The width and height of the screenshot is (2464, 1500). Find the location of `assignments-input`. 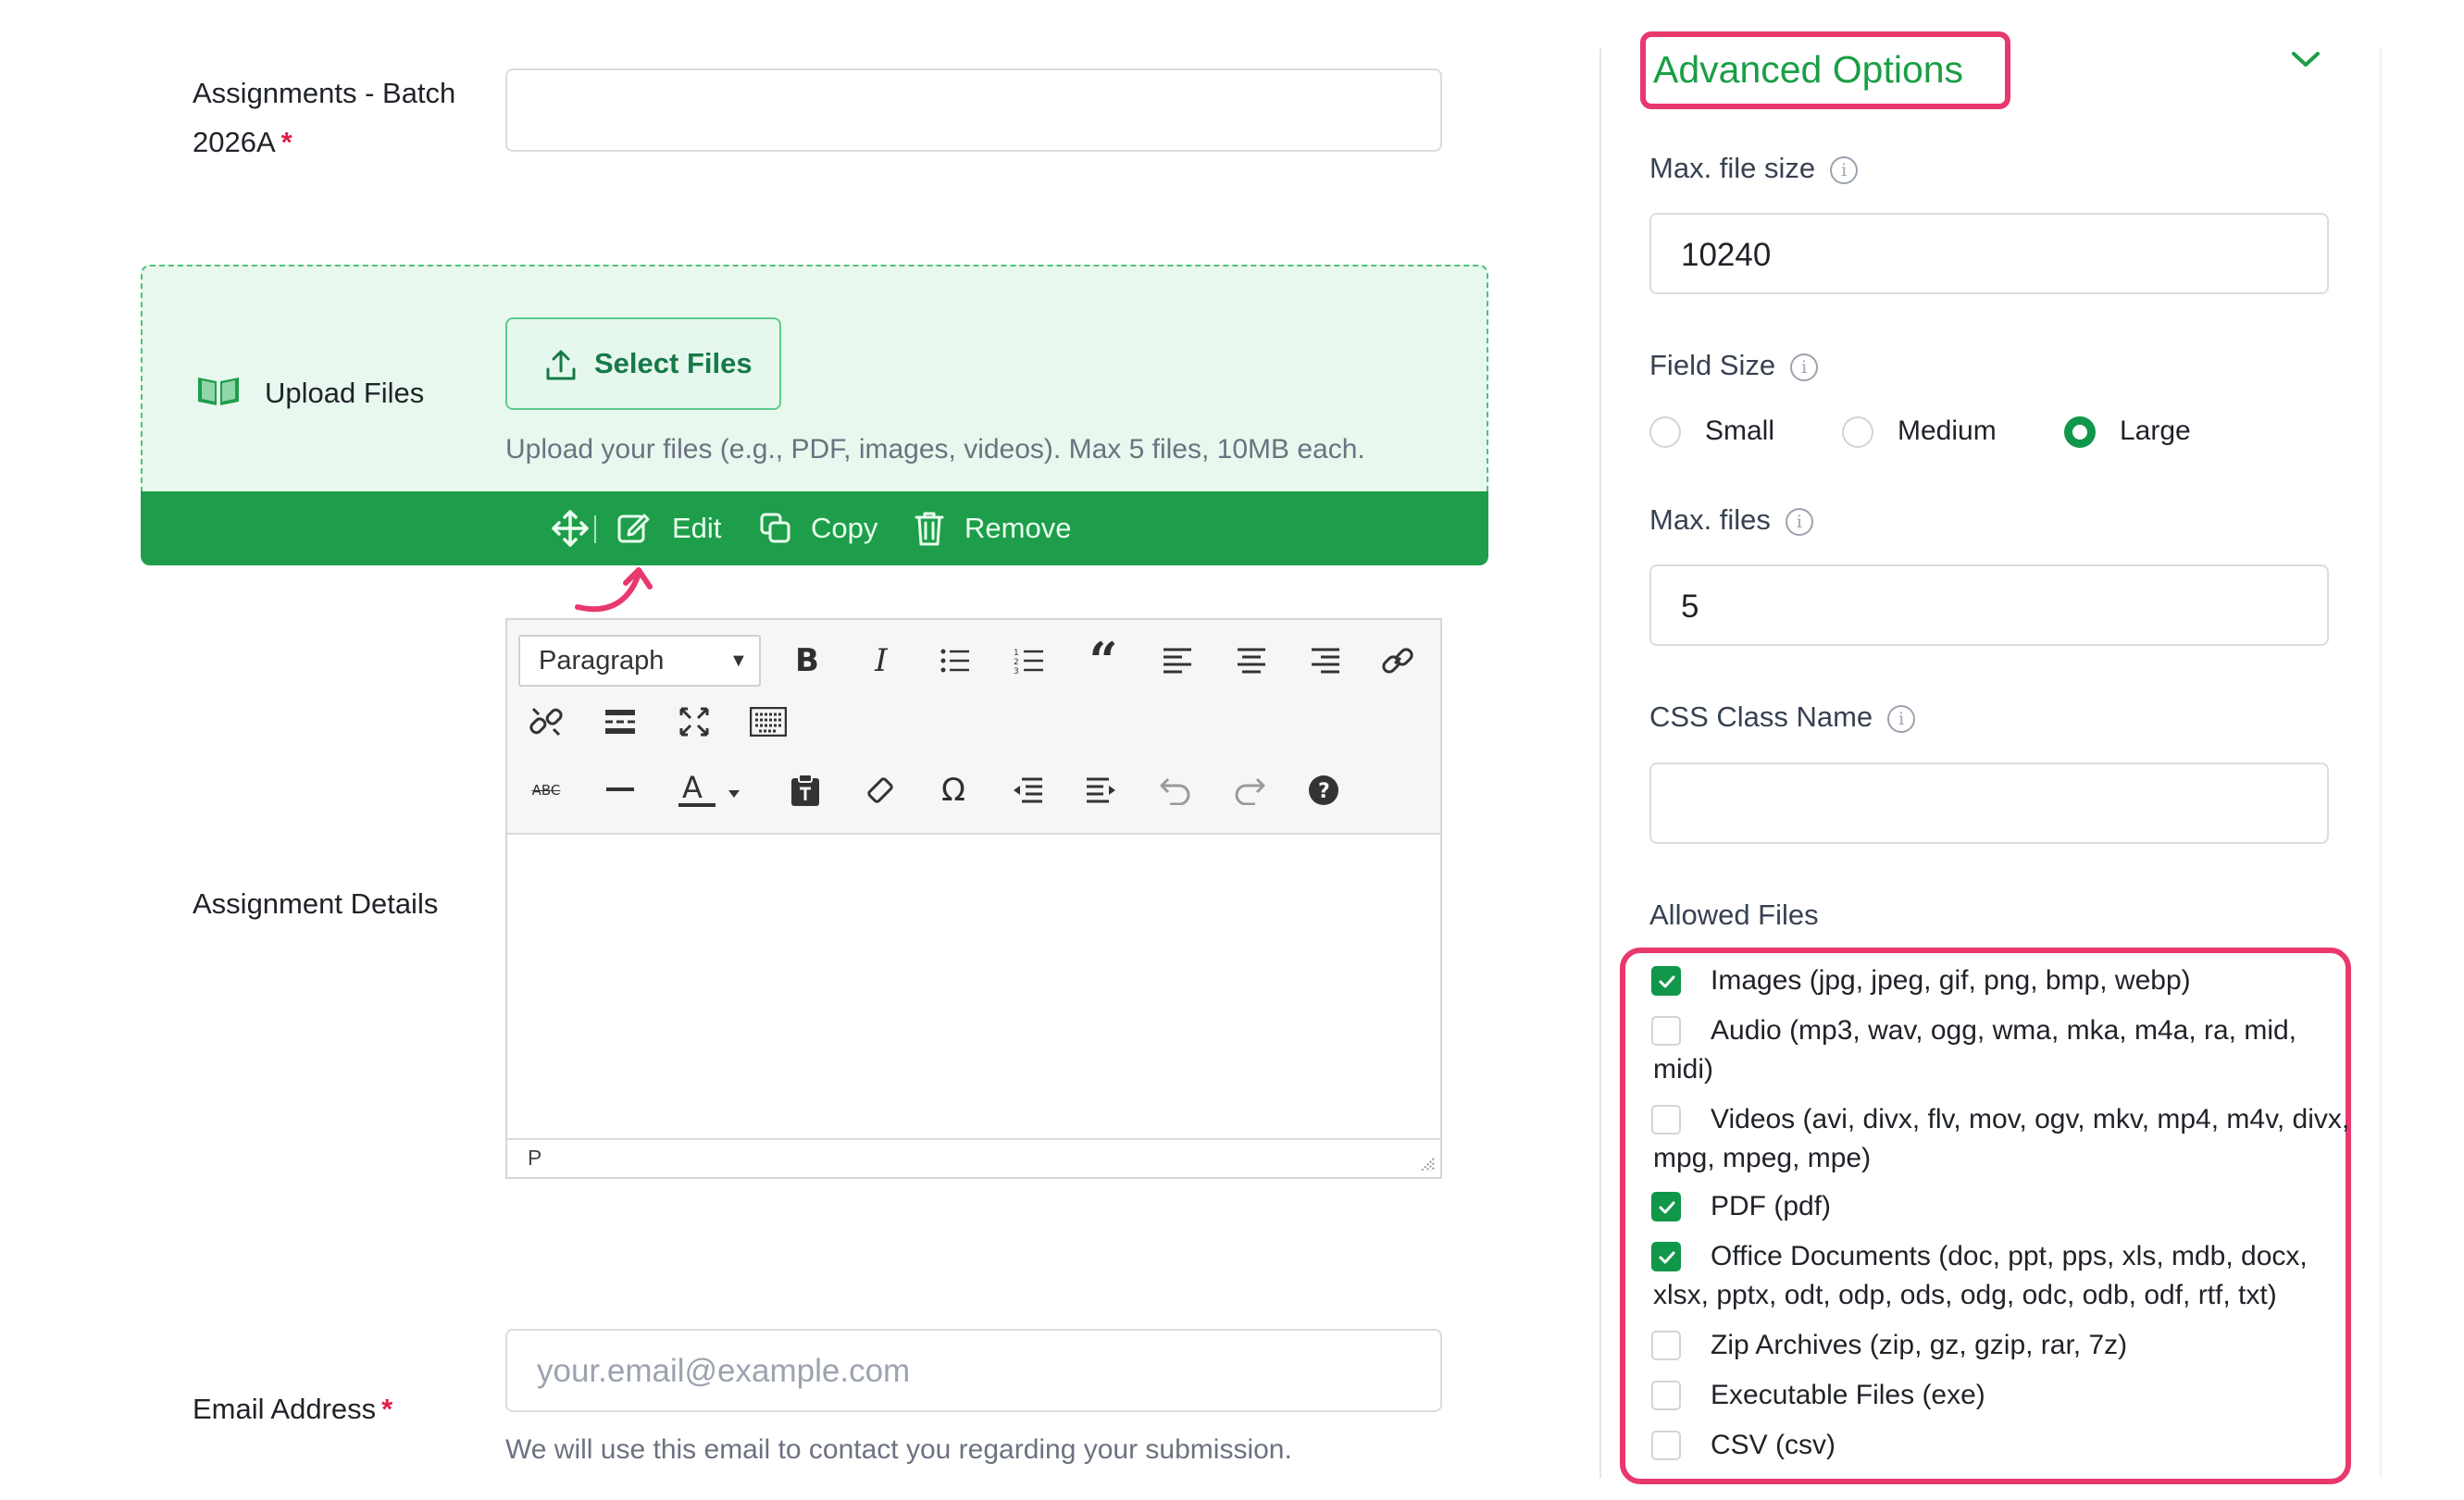

assignments-input is located at coordinates (973, 110).